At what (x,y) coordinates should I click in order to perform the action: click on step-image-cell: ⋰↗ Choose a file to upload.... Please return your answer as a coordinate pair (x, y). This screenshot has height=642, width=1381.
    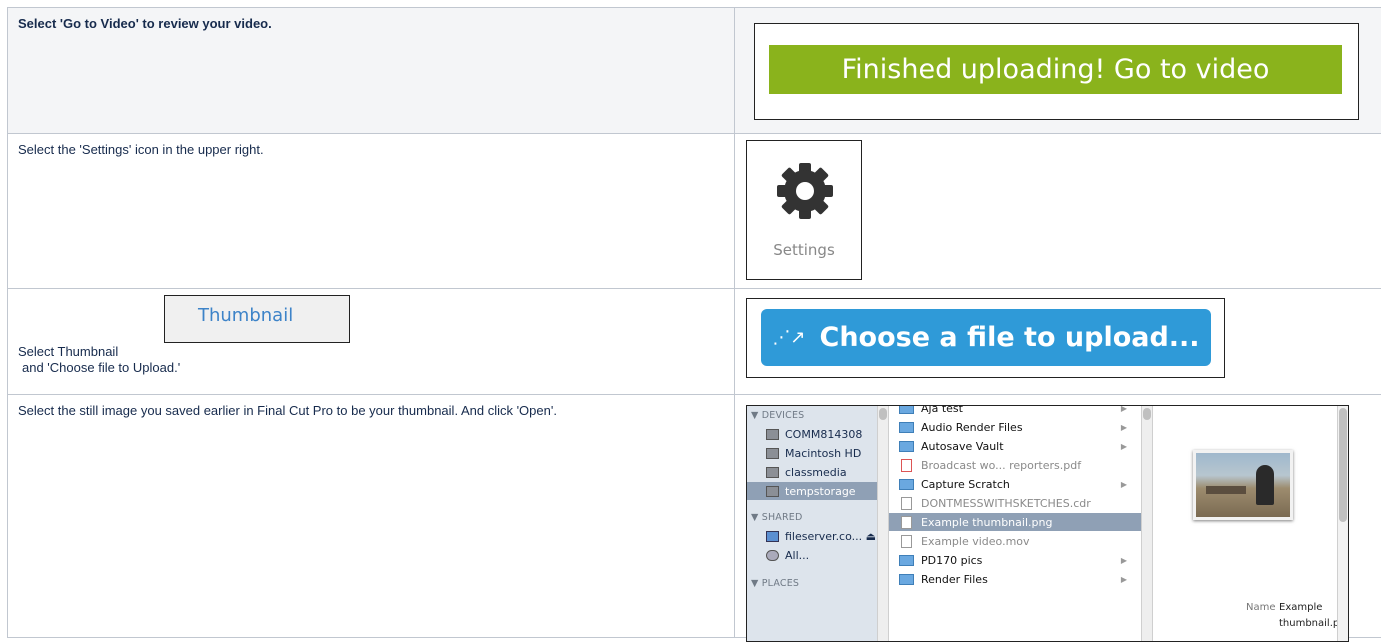
    Looking at the image, I should click on (1058, 342).